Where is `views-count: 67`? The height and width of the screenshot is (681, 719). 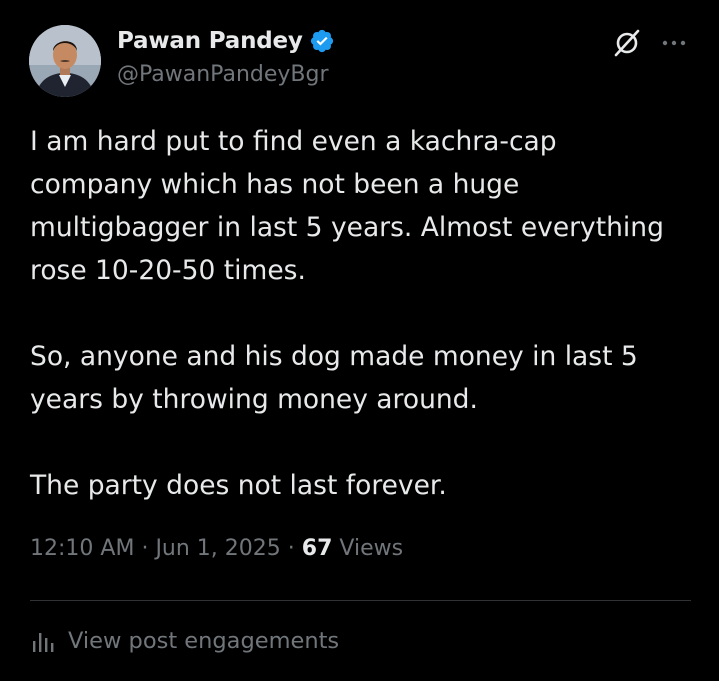
views-count: 67 is located at coordinates (317, 548).